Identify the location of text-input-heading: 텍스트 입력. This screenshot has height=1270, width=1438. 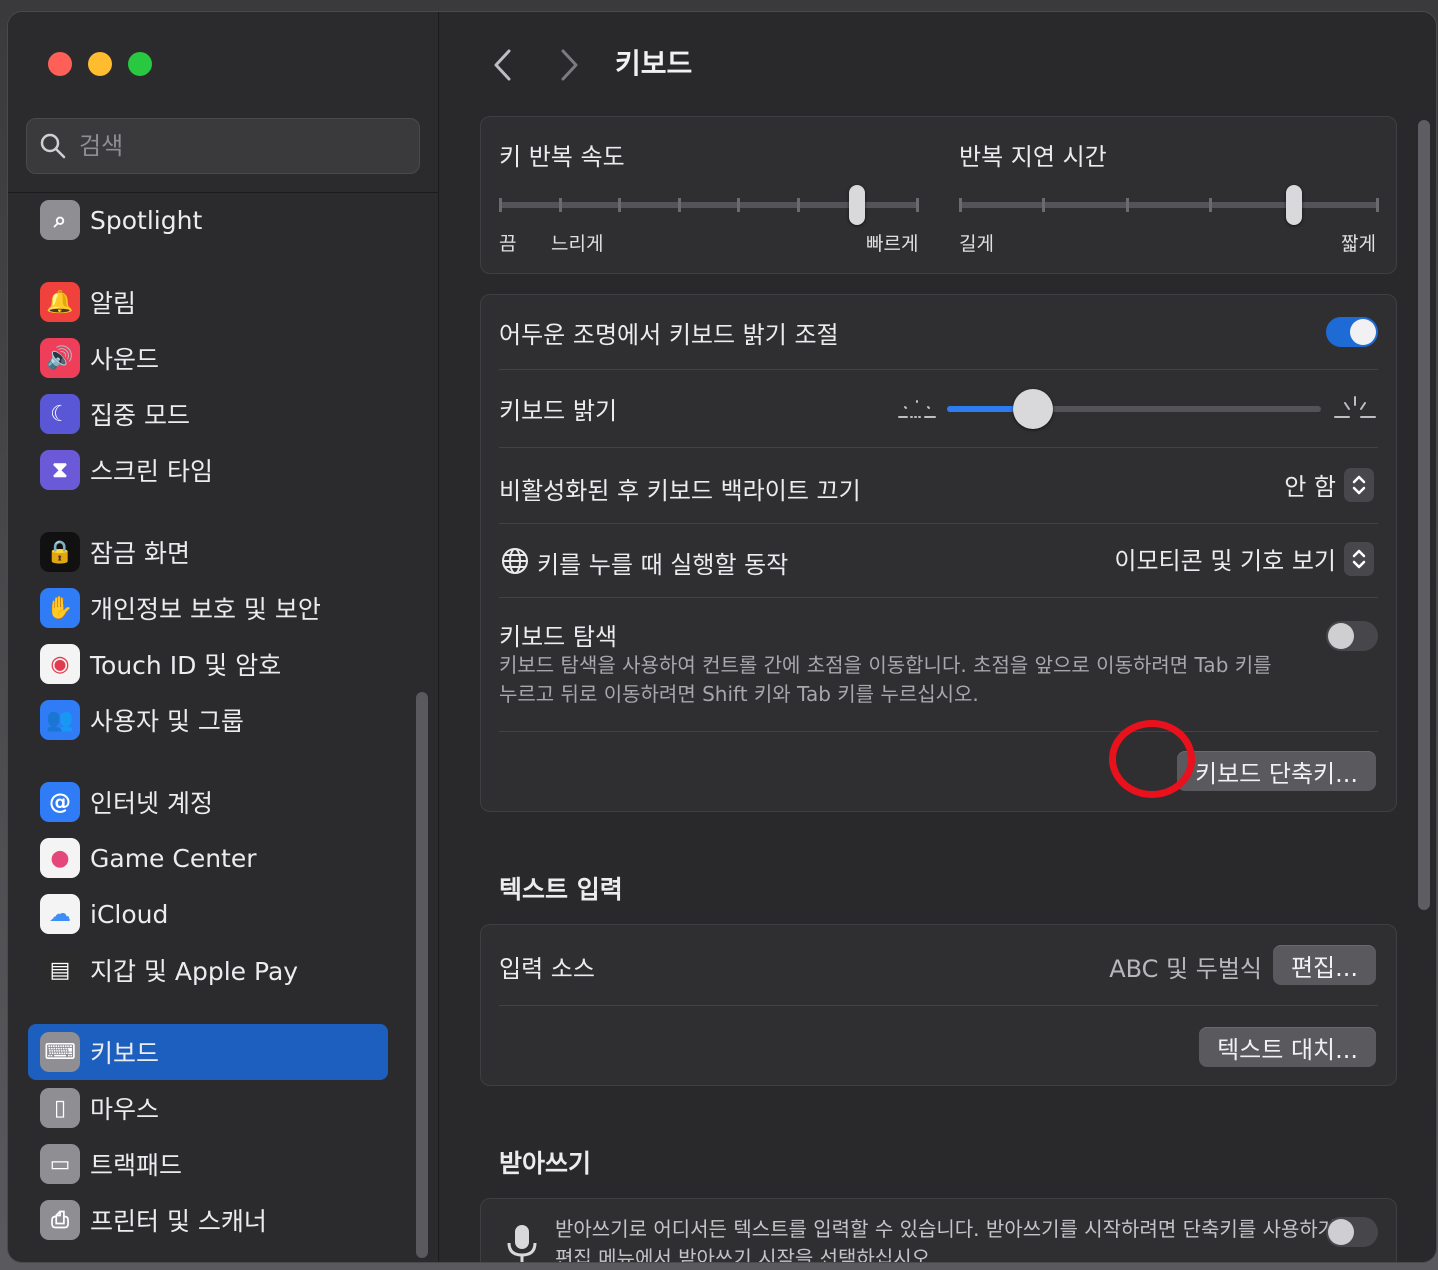
(561, 889).